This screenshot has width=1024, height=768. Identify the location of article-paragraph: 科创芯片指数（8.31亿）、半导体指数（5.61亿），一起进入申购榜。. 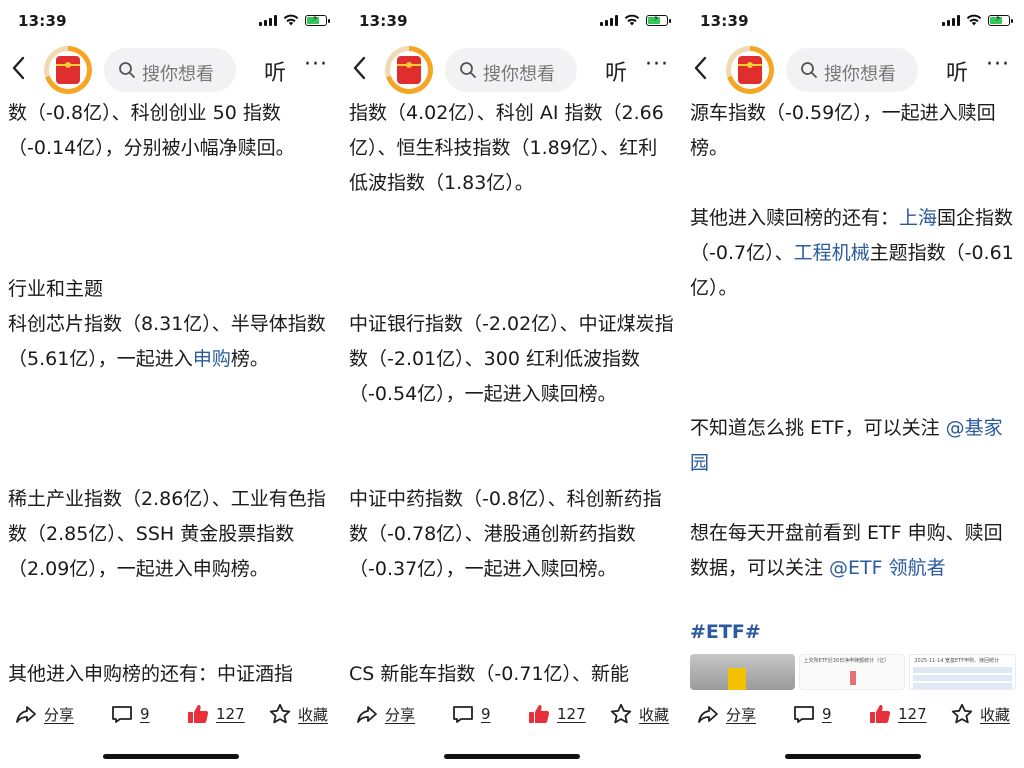
(170, 342).